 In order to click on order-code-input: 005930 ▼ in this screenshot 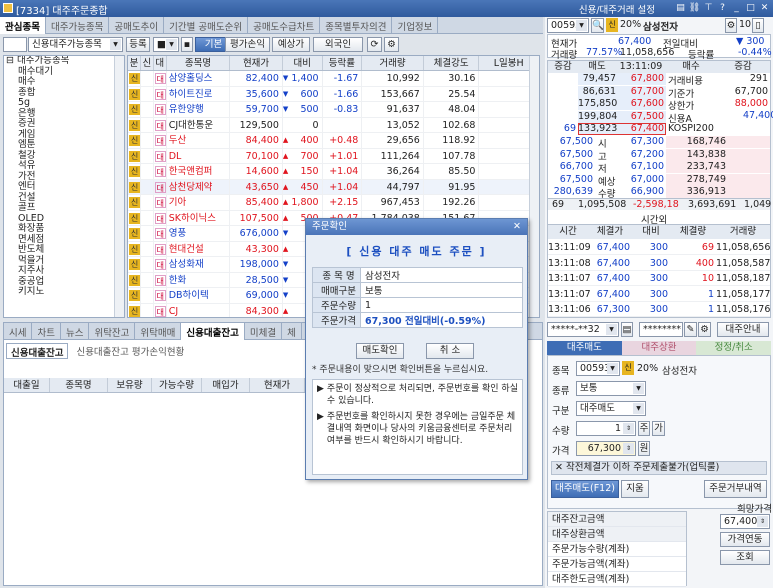, I will do `click(598, 368)`.